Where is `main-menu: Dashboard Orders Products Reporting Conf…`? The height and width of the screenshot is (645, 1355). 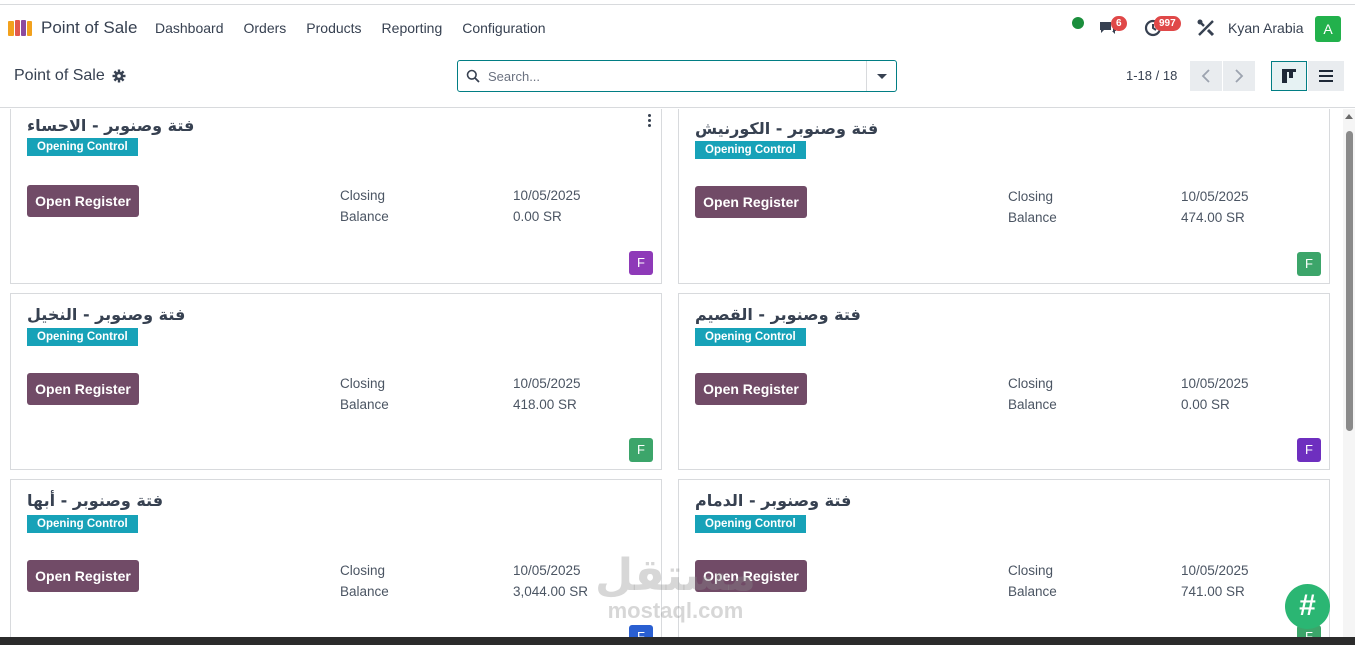
main-menu: Dashboard Orders Products Reporting Conf… is located at coordinates (350, 28).